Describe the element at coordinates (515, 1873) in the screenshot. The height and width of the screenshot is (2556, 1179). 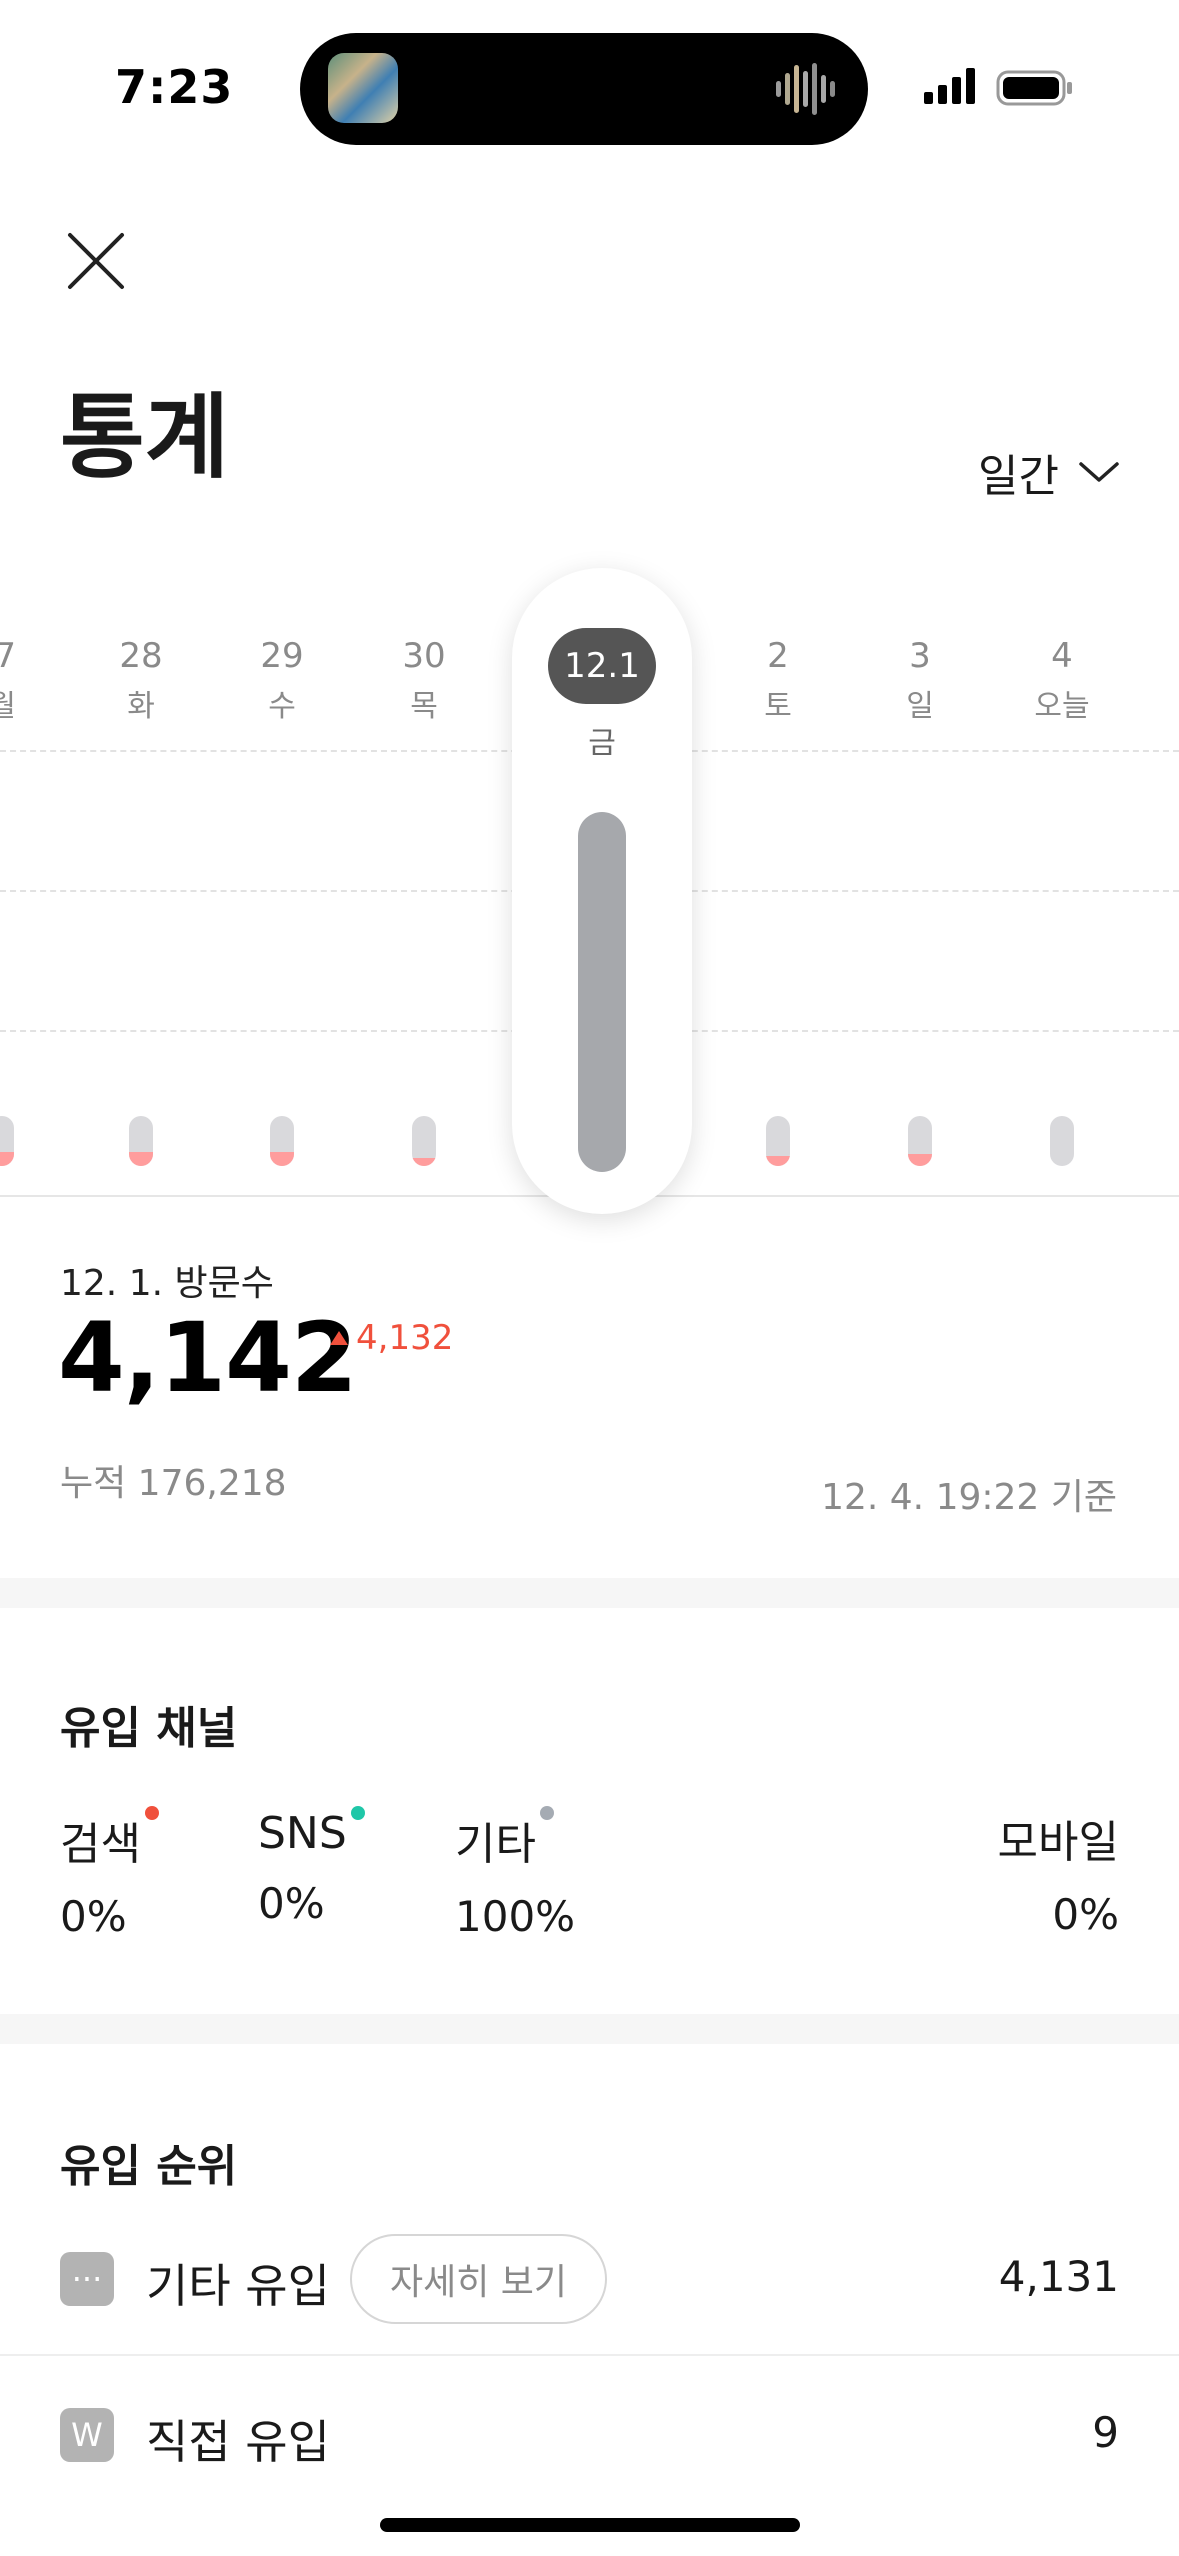
I see `channel-other: 기타 100%` at that location.